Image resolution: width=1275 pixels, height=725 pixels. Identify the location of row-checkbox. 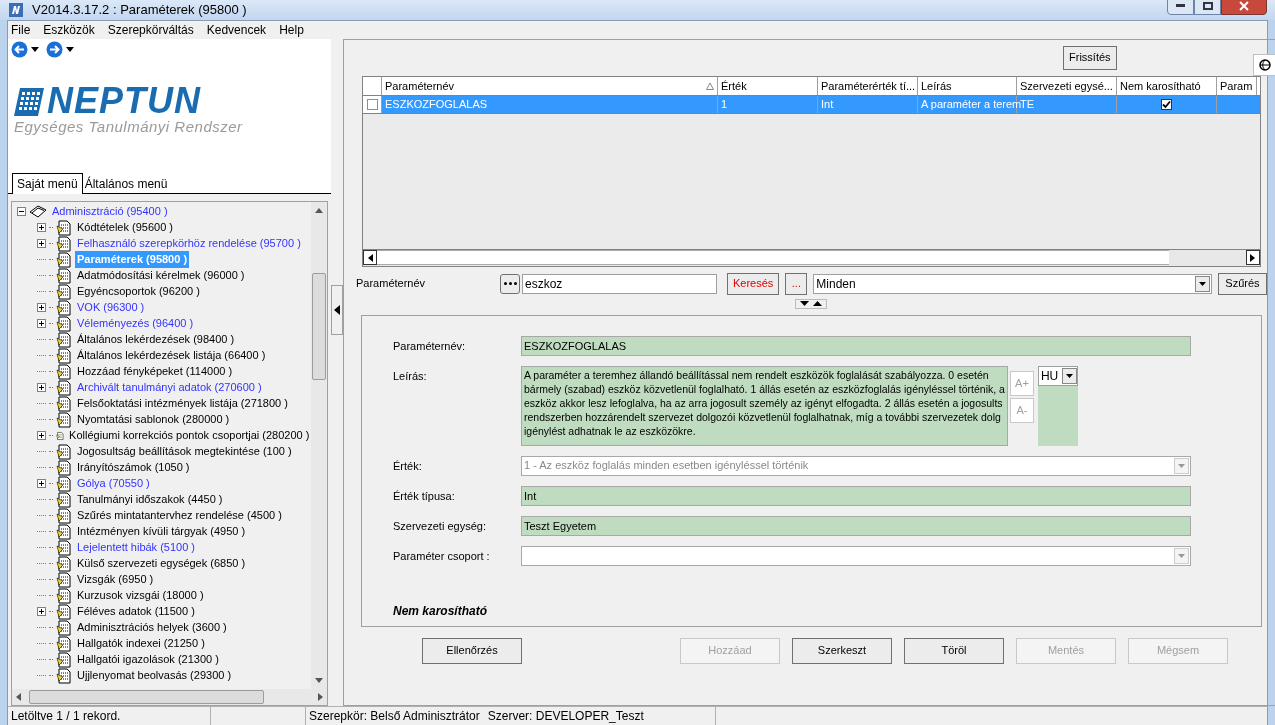
(372, 104).